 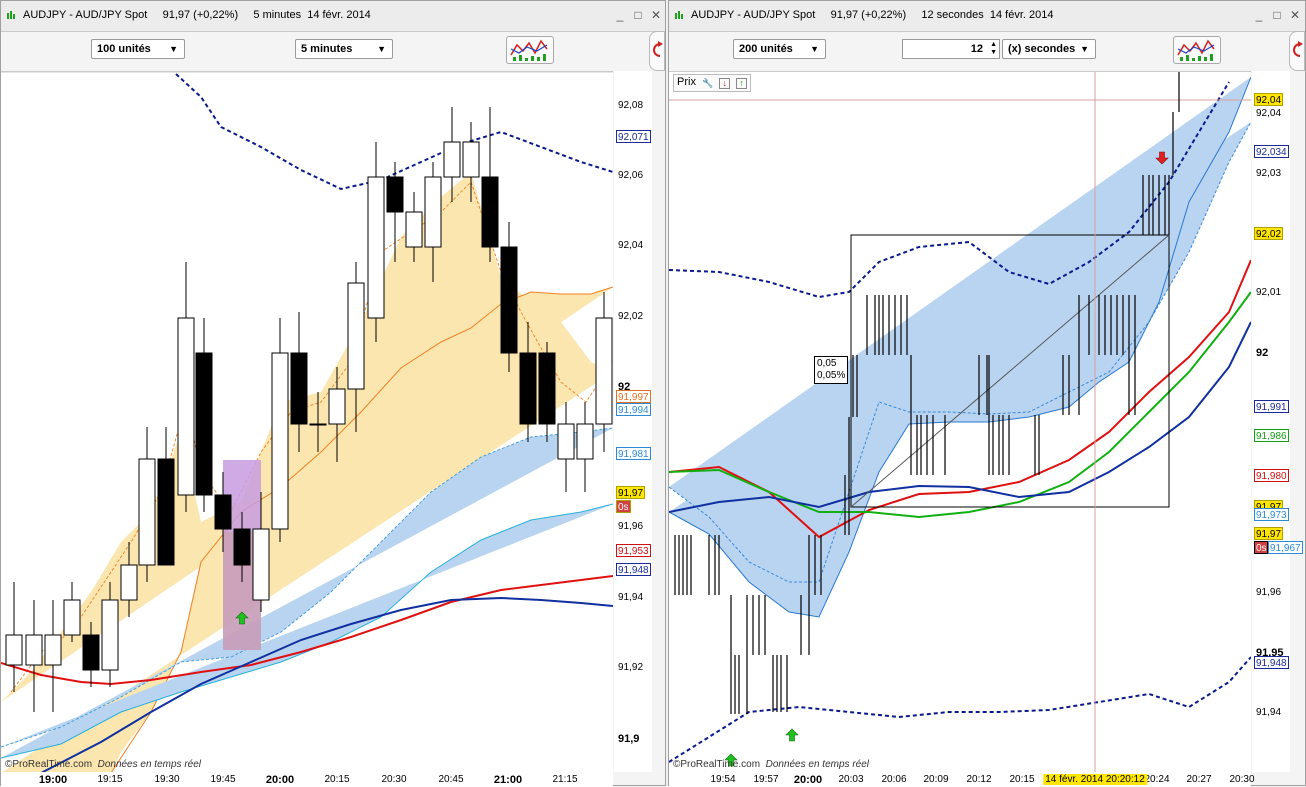 I want to click on price-label: 91,994, so click(x=633, y=409).